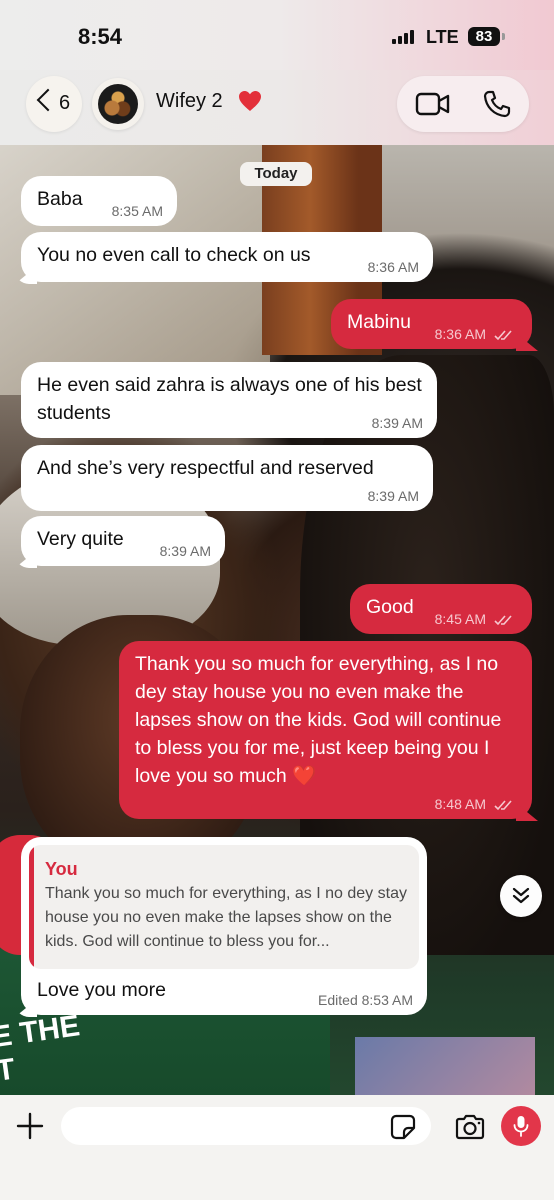  Describe the element at coordinates (497, 104) in the screenshot. I see `phone-icon` at that location.